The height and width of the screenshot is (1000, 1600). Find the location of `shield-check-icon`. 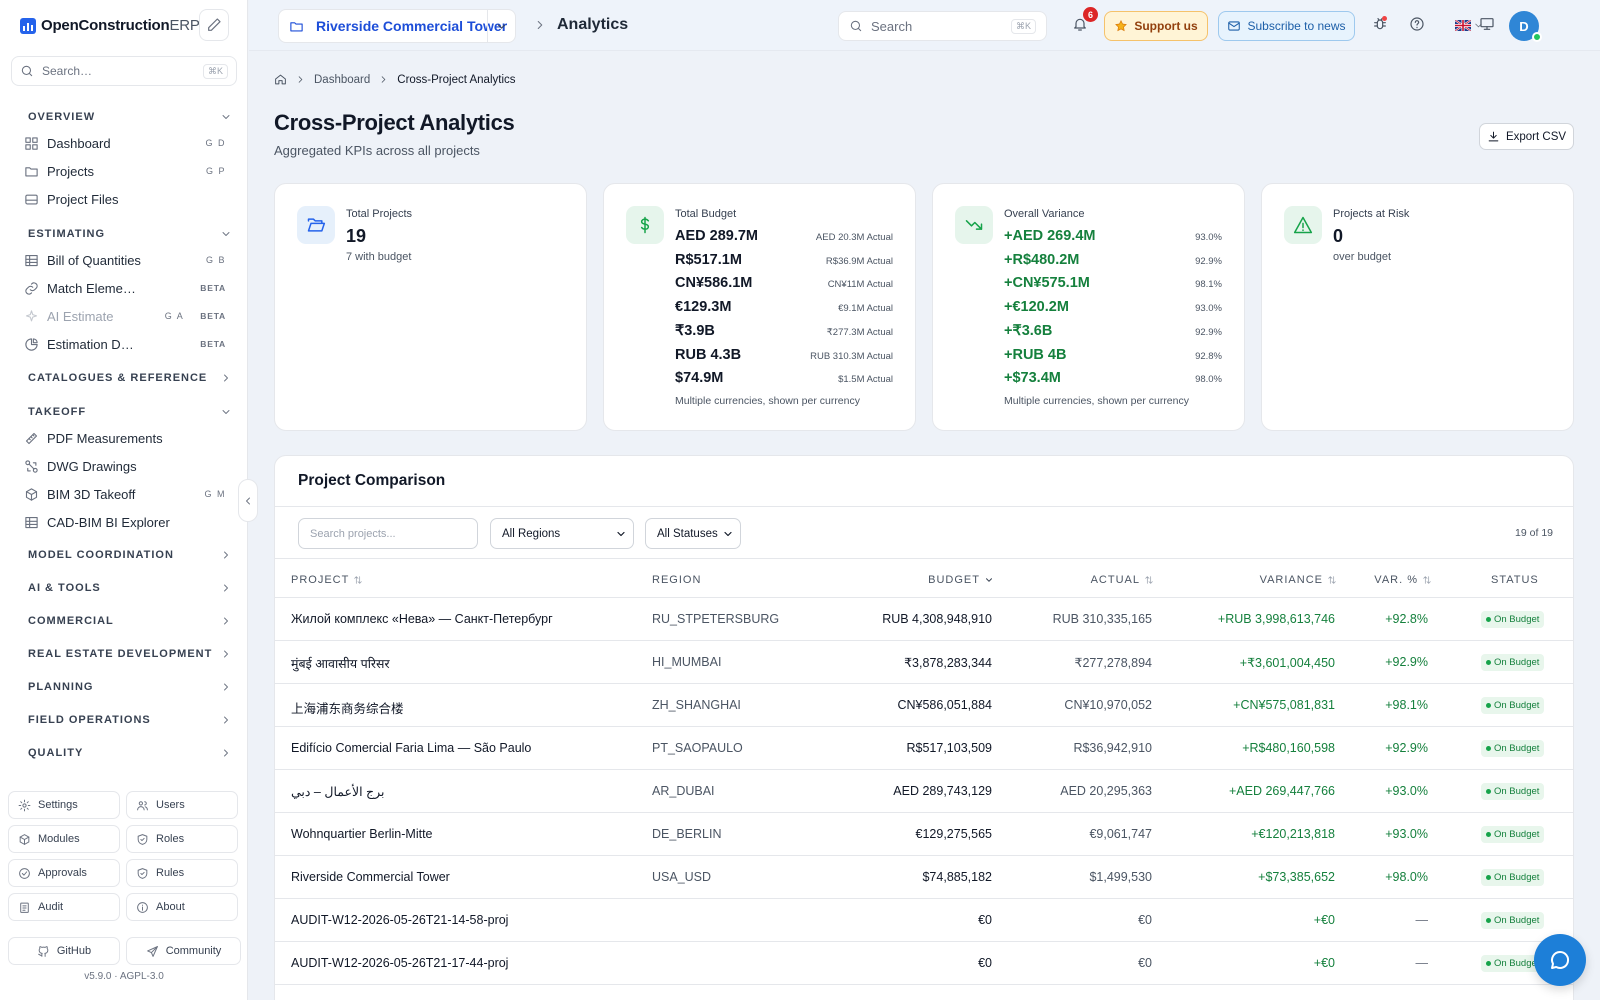

shield-check-icon is located at coordinates (142, 873).